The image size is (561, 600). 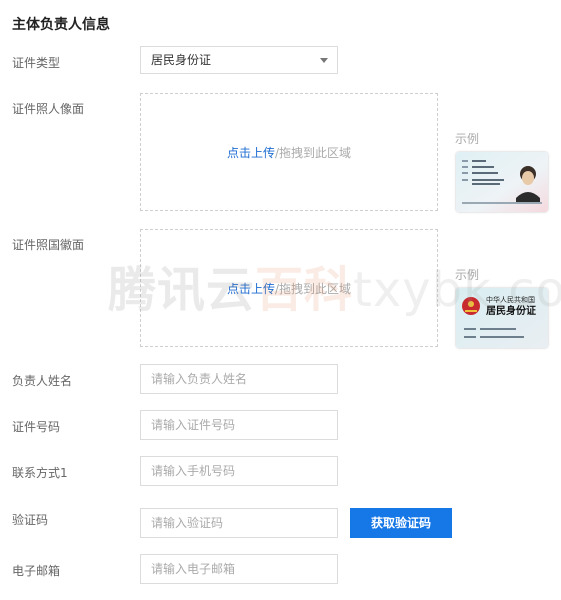 I want to click on email-input: 请输入电子邮箱, so click(x=239, y=569).